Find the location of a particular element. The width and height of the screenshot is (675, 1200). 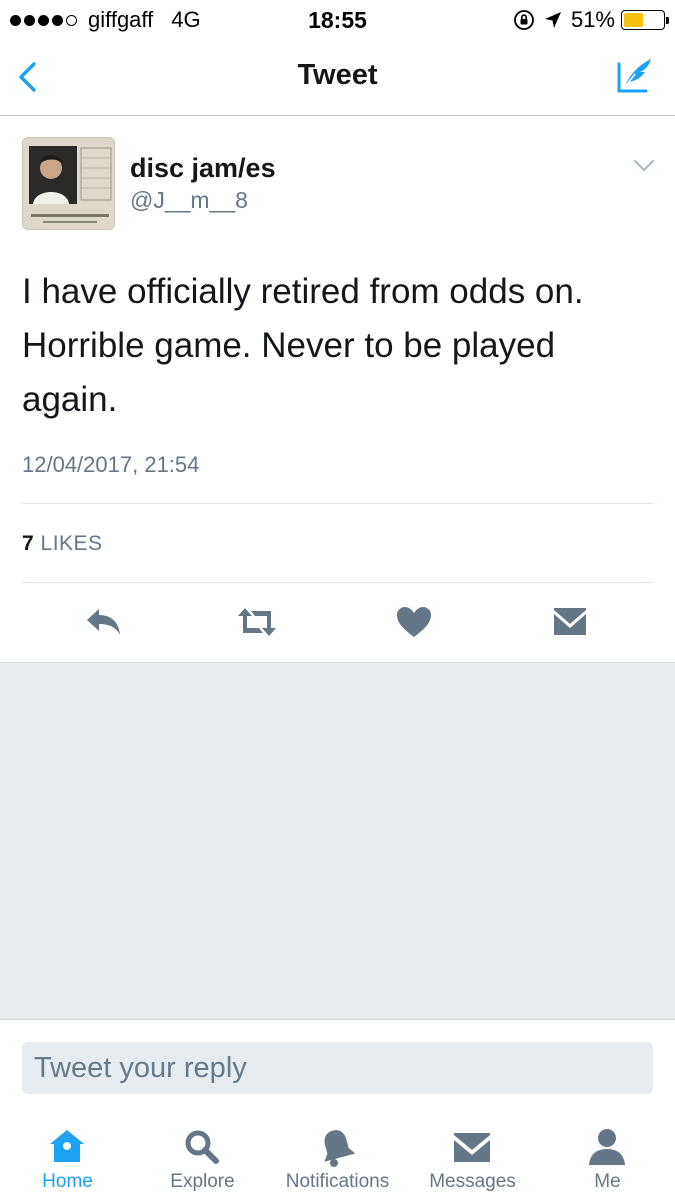

search-icon is located at coordinates (202, 1147).